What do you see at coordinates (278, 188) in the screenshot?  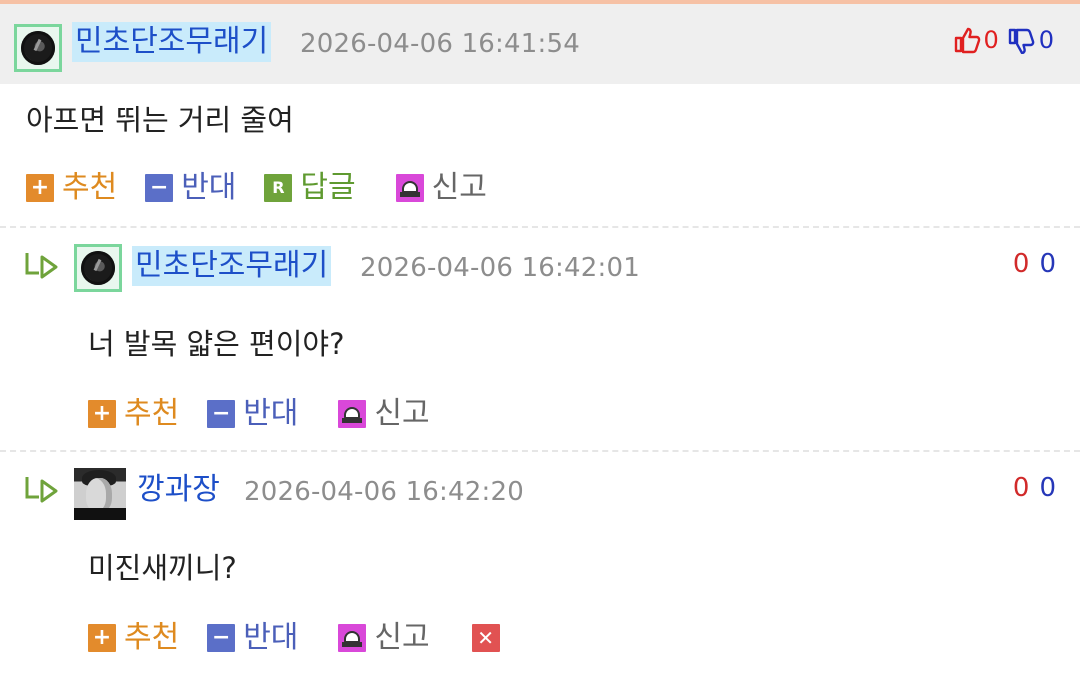 I see `reply-icon: R` at bounding box center [278, 188].